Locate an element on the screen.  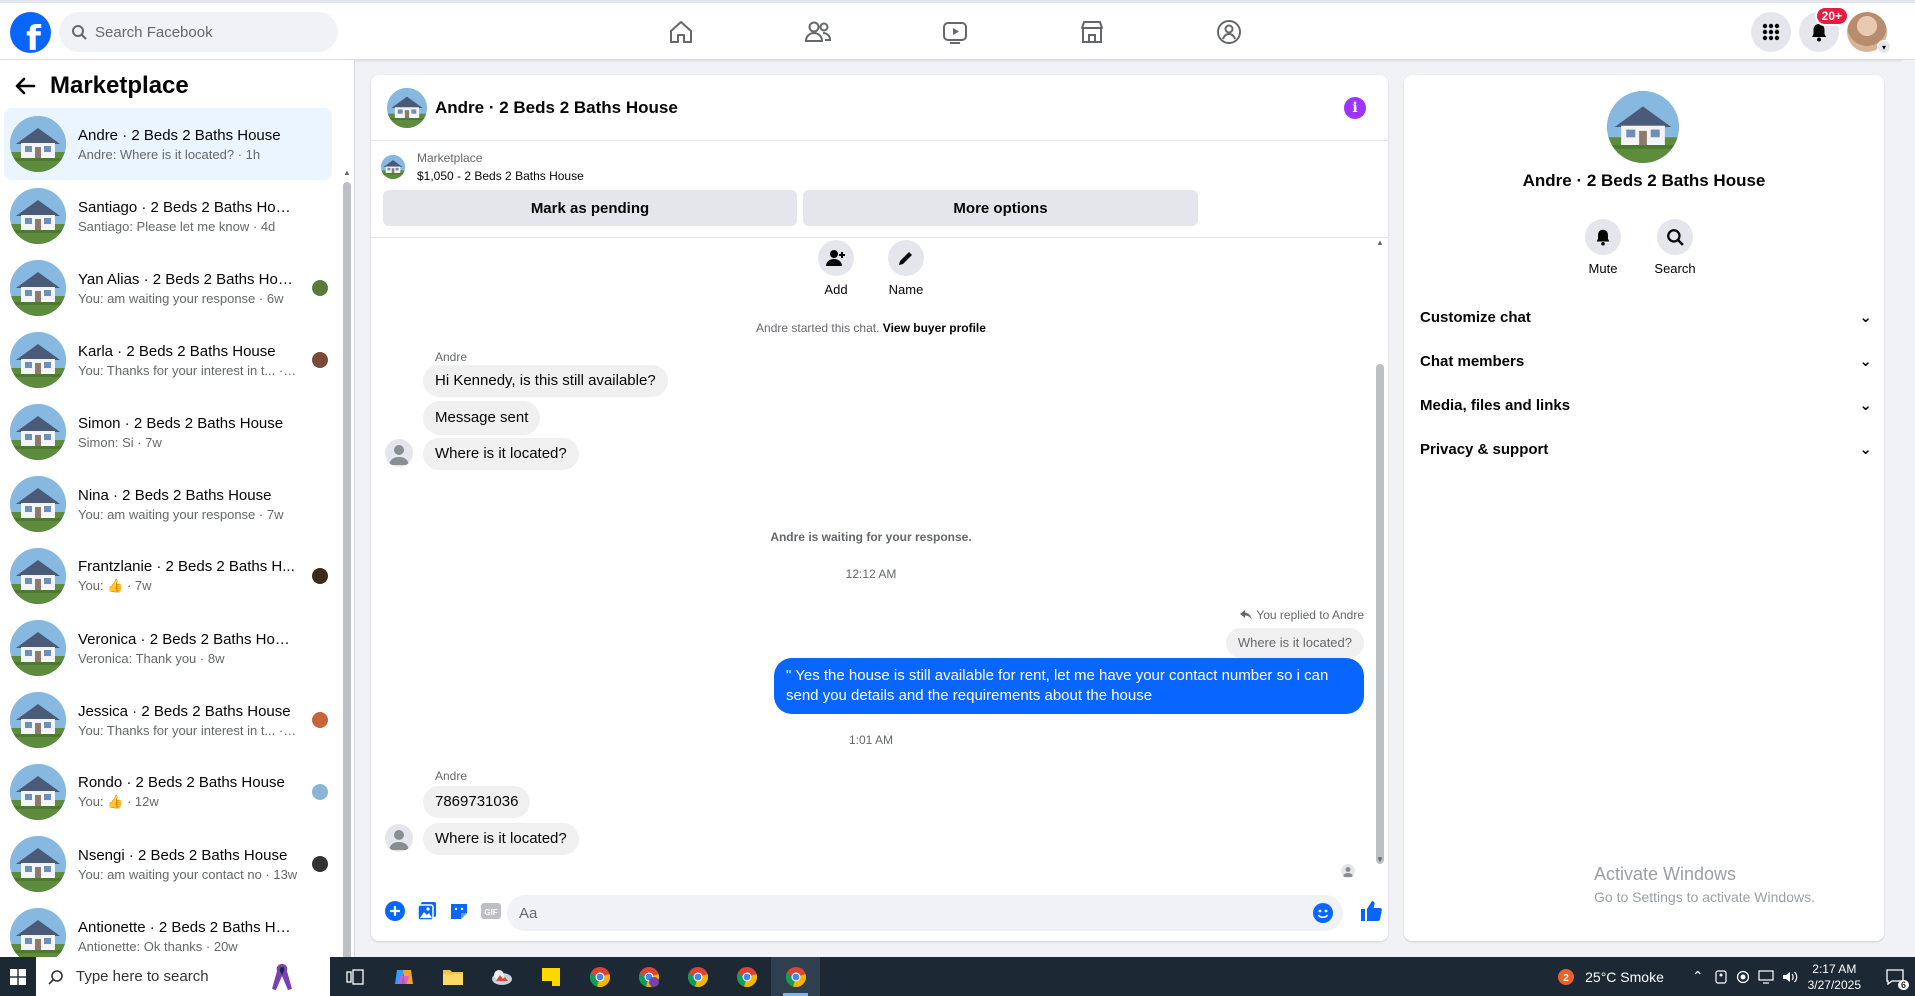
chat-members-section: Chat members ⌄ is located at coordinates (1646, 361).